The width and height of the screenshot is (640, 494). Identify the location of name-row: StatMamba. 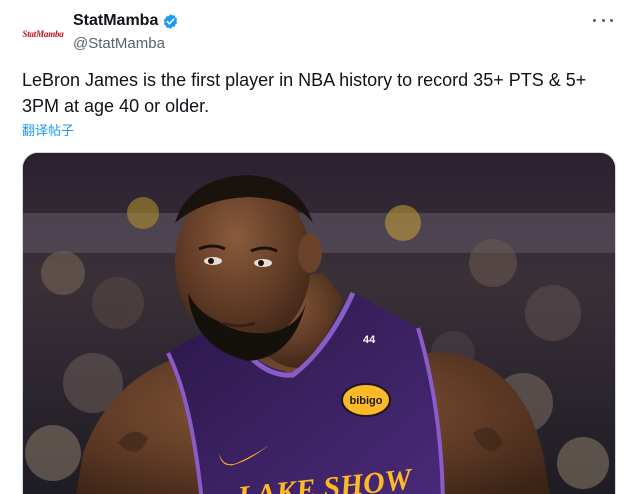
(126, 21).